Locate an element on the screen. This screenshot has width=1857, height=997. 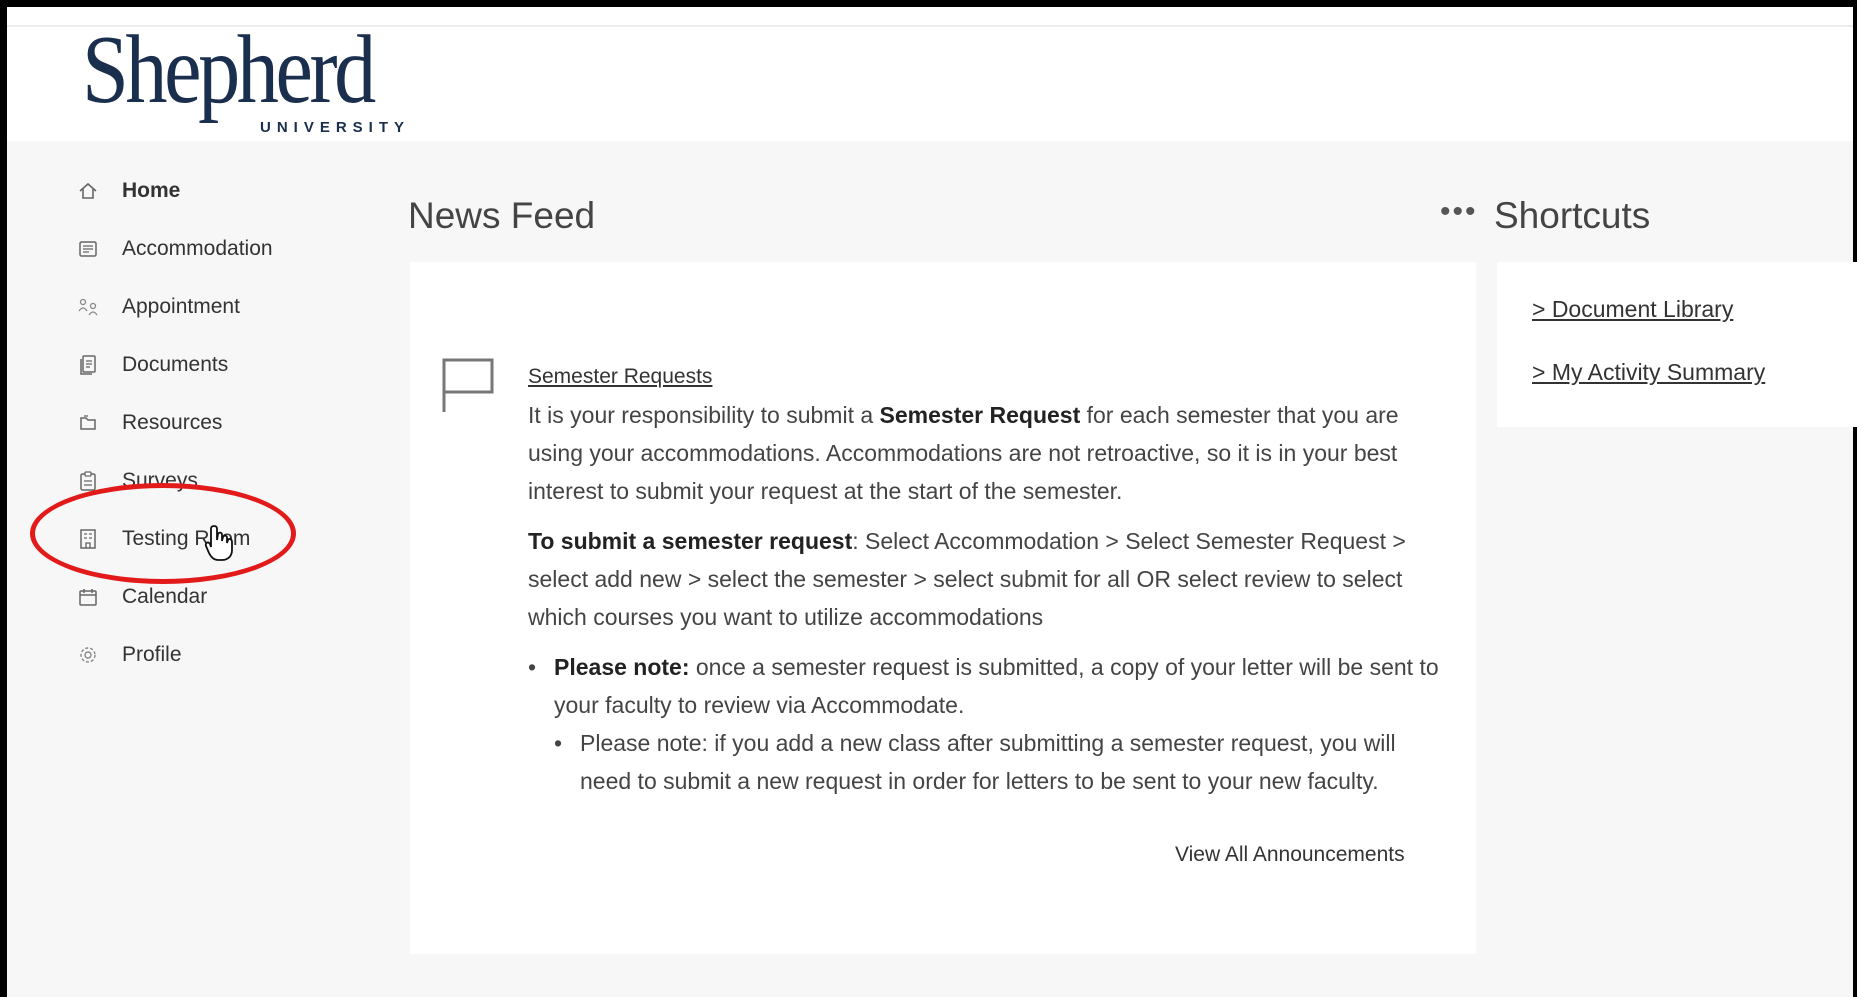
sidebar-item-accommodation: Accommodation is located at coordinates (206, 249).